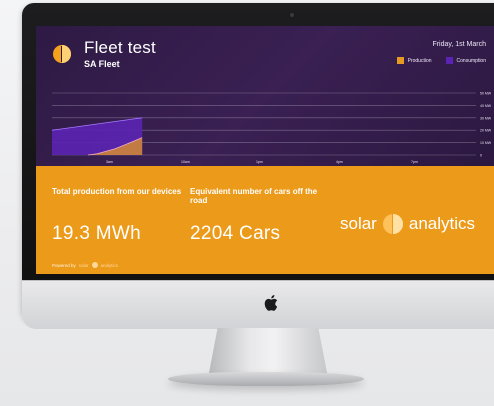 This screenshot has height=406, width=494. Describe the element at coordinates (441, 223) in the screenshot. I see `brand-name-right: analytics` at that location.